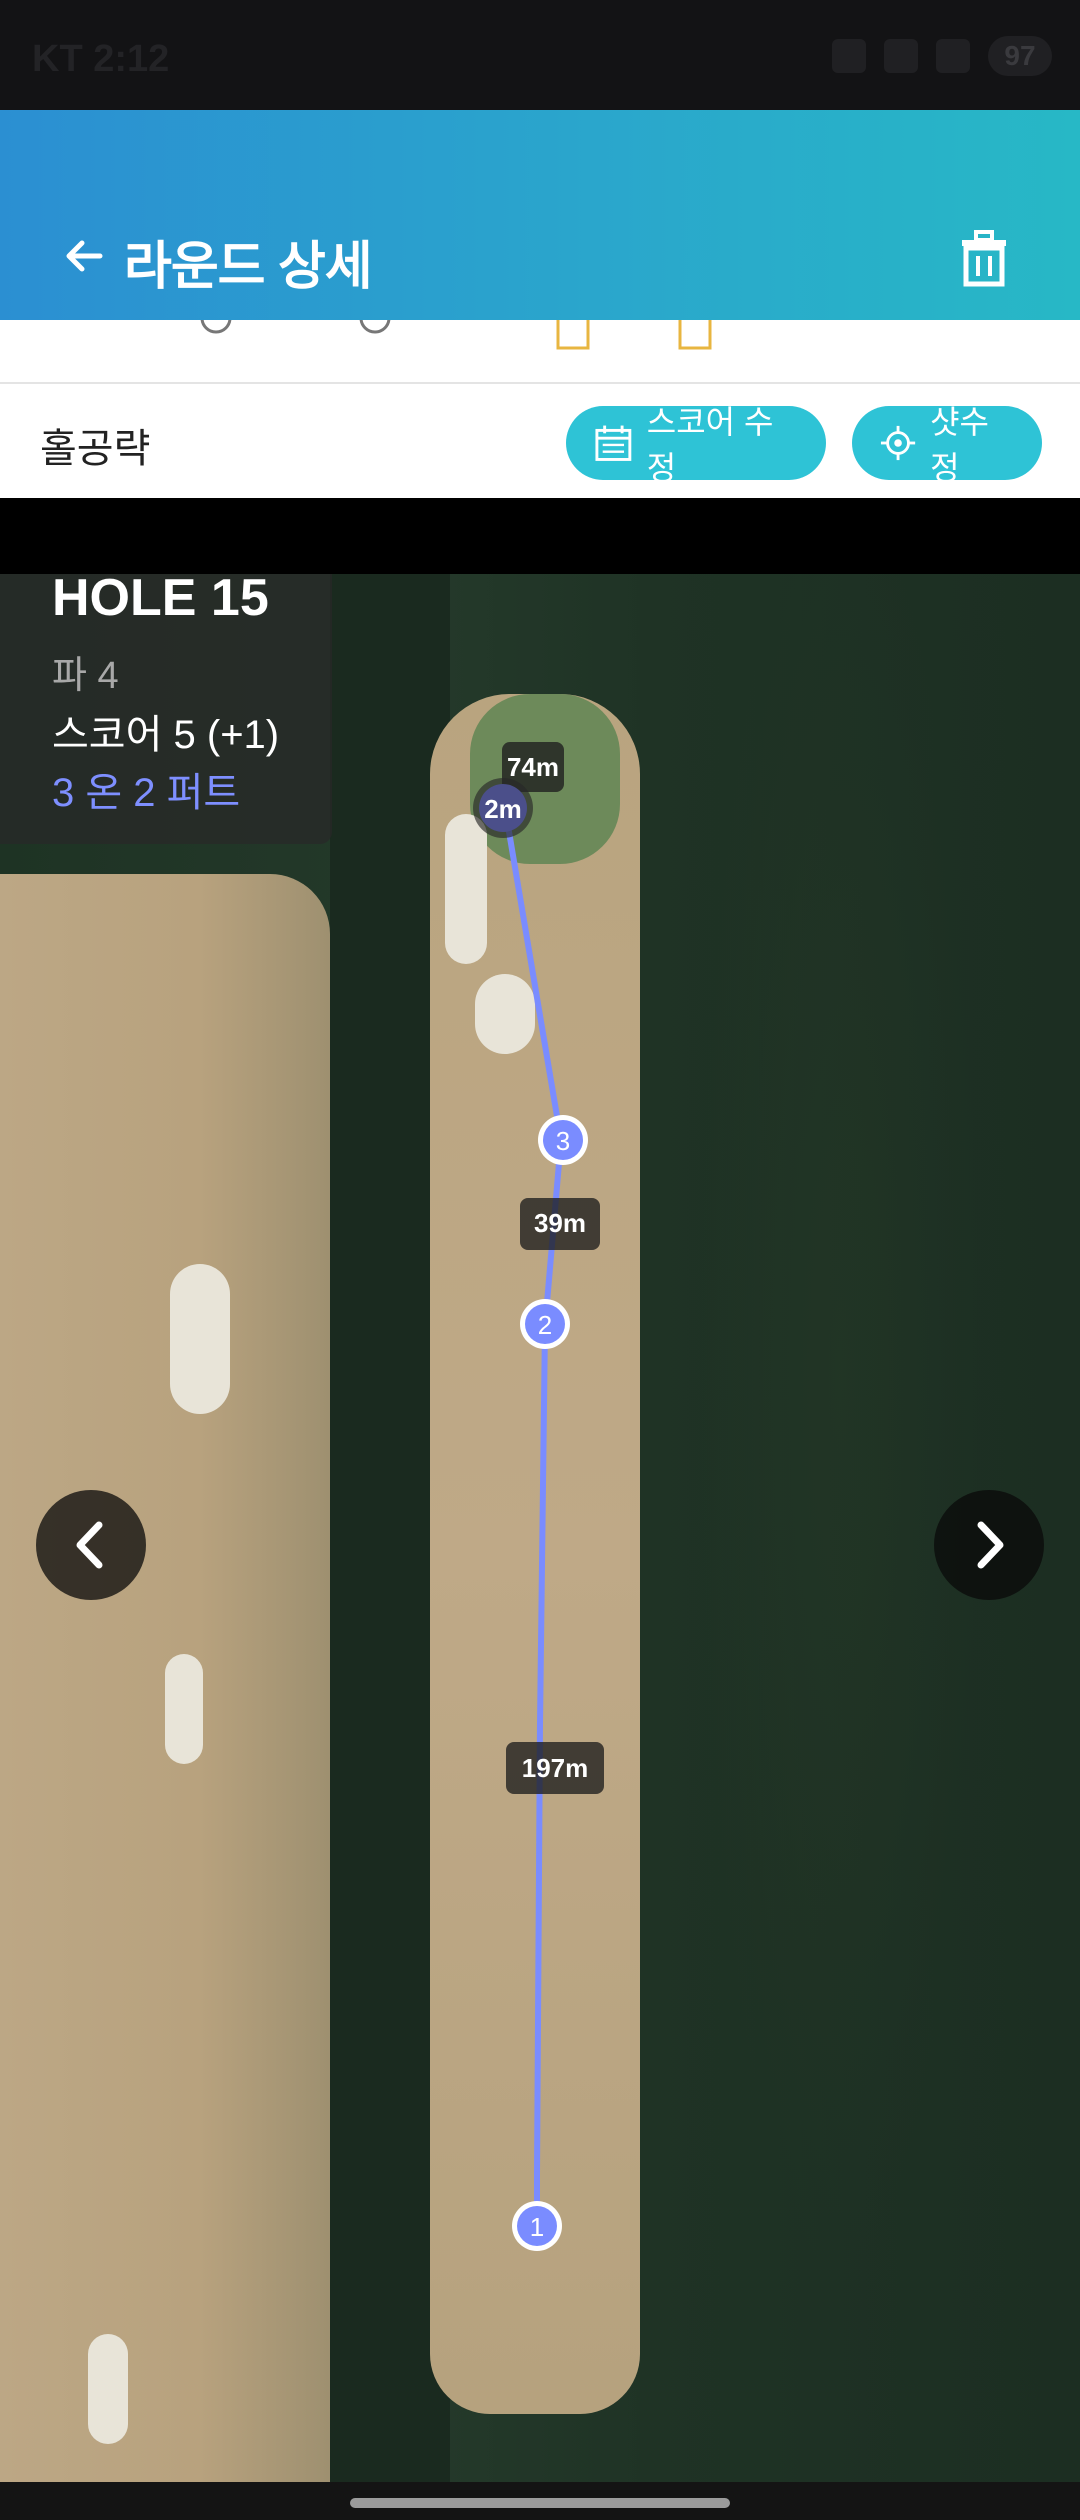 This screenshot has width=1080, height=2520. What do you see at coordinates (146, 793) in the screenshot?
I see `hole-putts: 3 온 2 퍼트` at bounding box center [146, 793].